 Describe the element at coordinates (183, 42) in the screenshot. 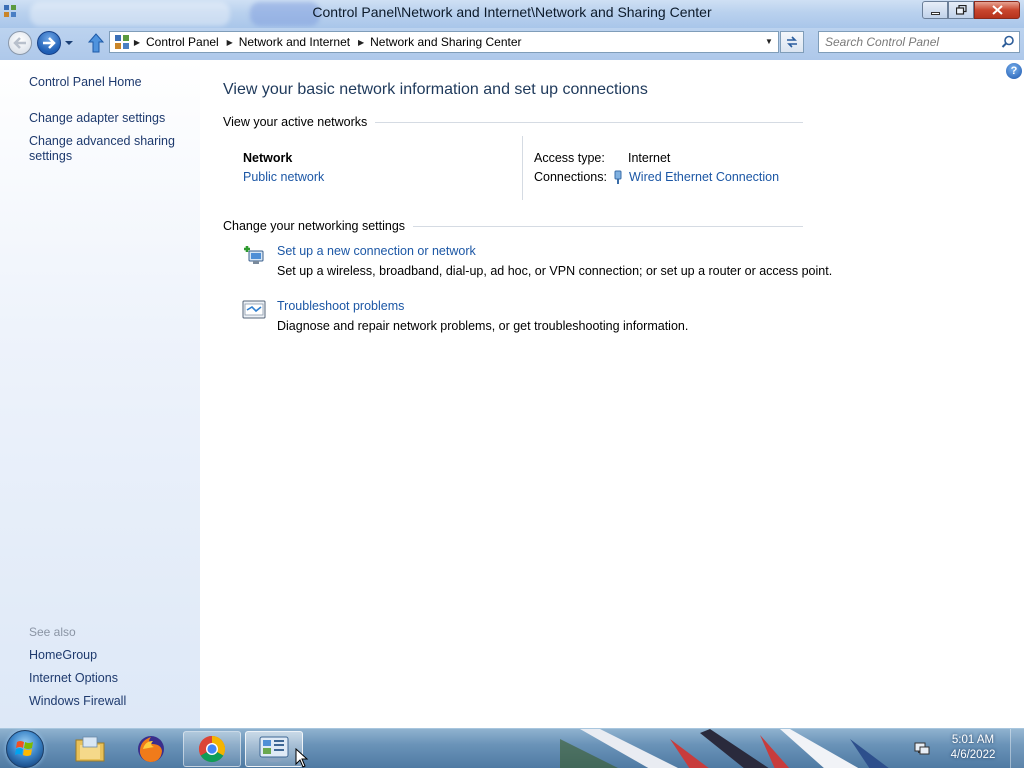

I see `breadcrumb-control-panel: Control Panel` at that location.